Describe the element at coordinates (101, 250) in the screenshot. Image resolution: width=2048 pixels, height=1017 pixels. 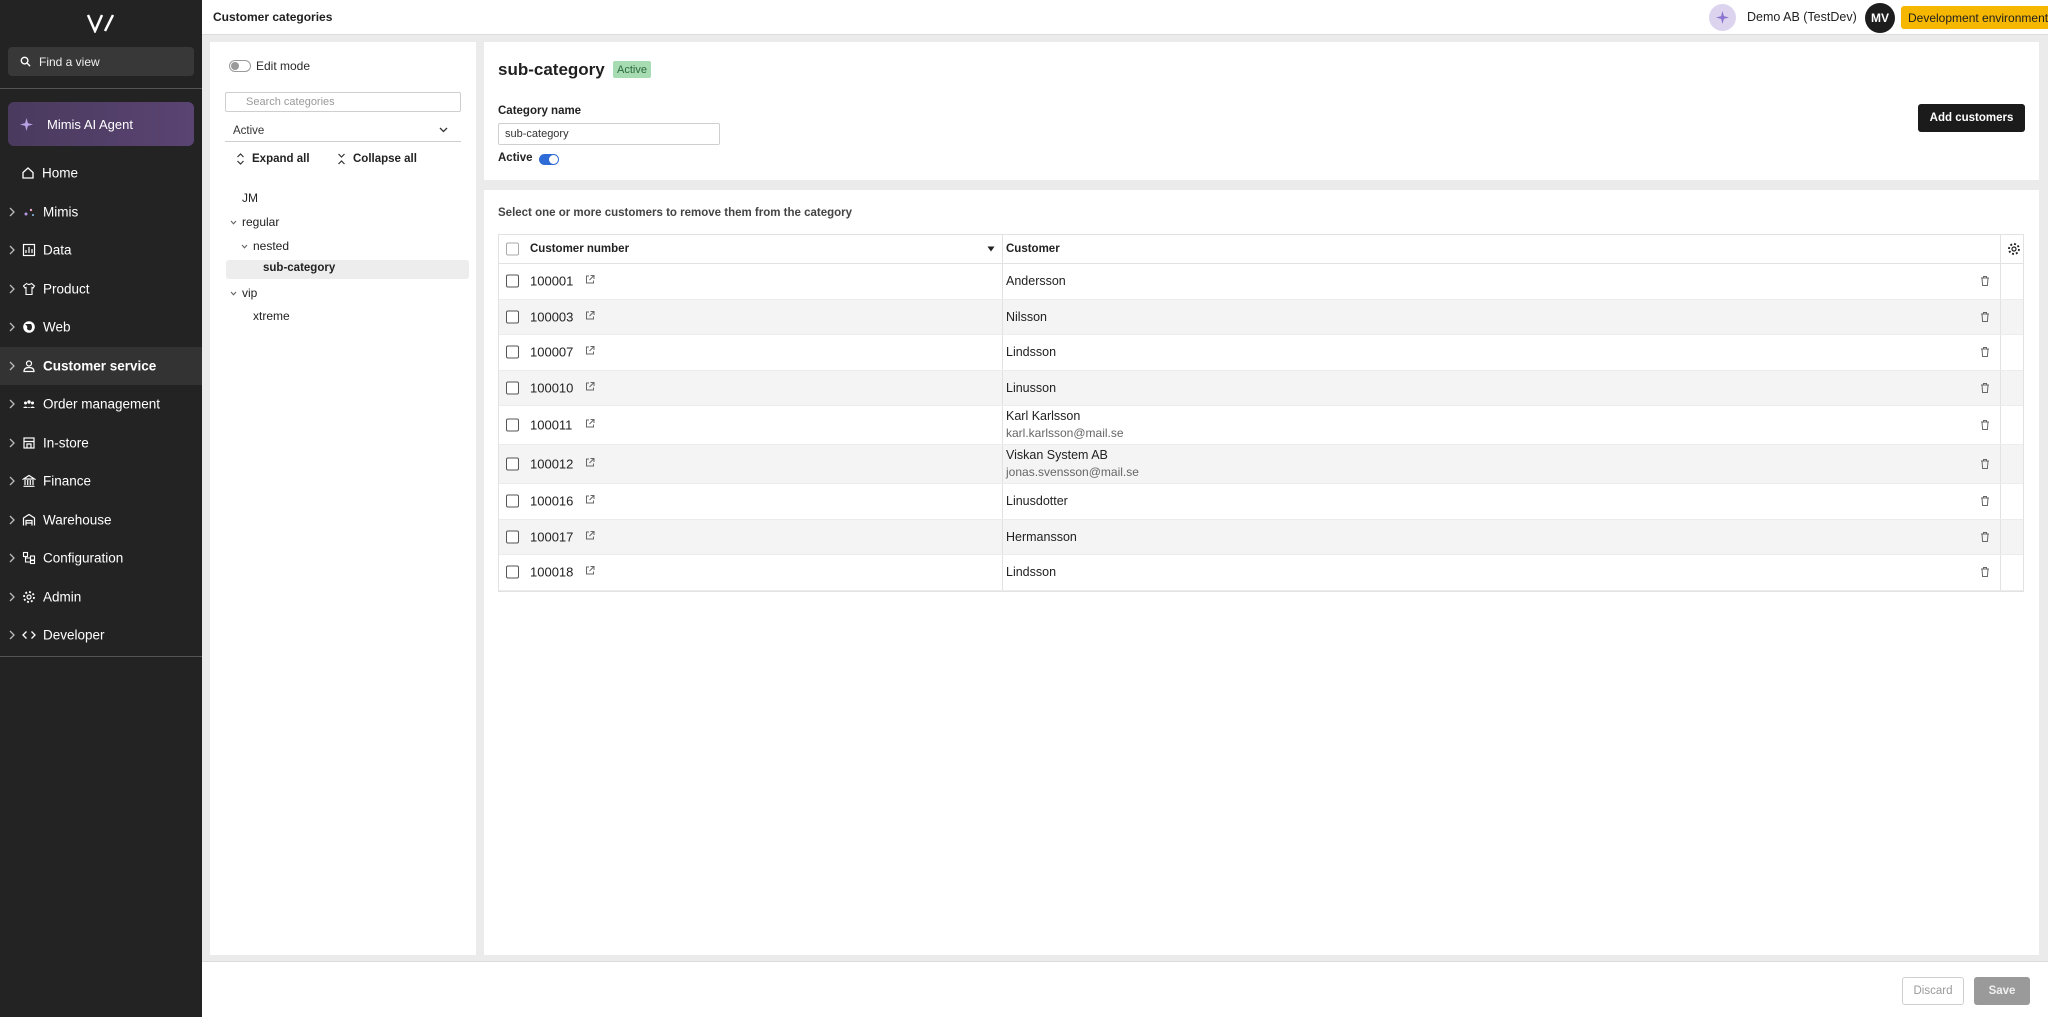
I see `sidebar-item-data: Data` at that location.